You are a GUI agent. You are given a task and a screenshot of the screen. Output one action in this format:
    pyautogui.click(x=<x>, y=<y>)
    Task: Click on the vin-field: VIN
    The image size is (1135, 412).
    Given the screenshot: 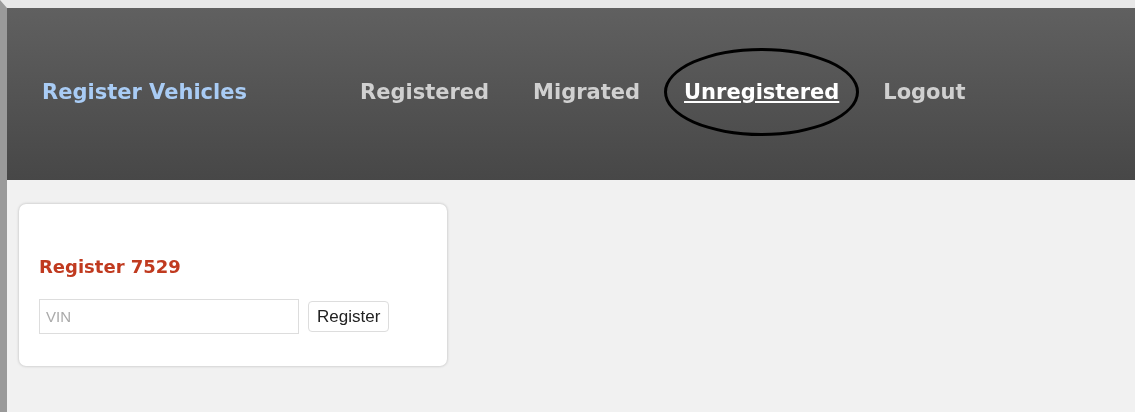 What is the action you would take?
    pyautogui.click(x=169, y=316)
    